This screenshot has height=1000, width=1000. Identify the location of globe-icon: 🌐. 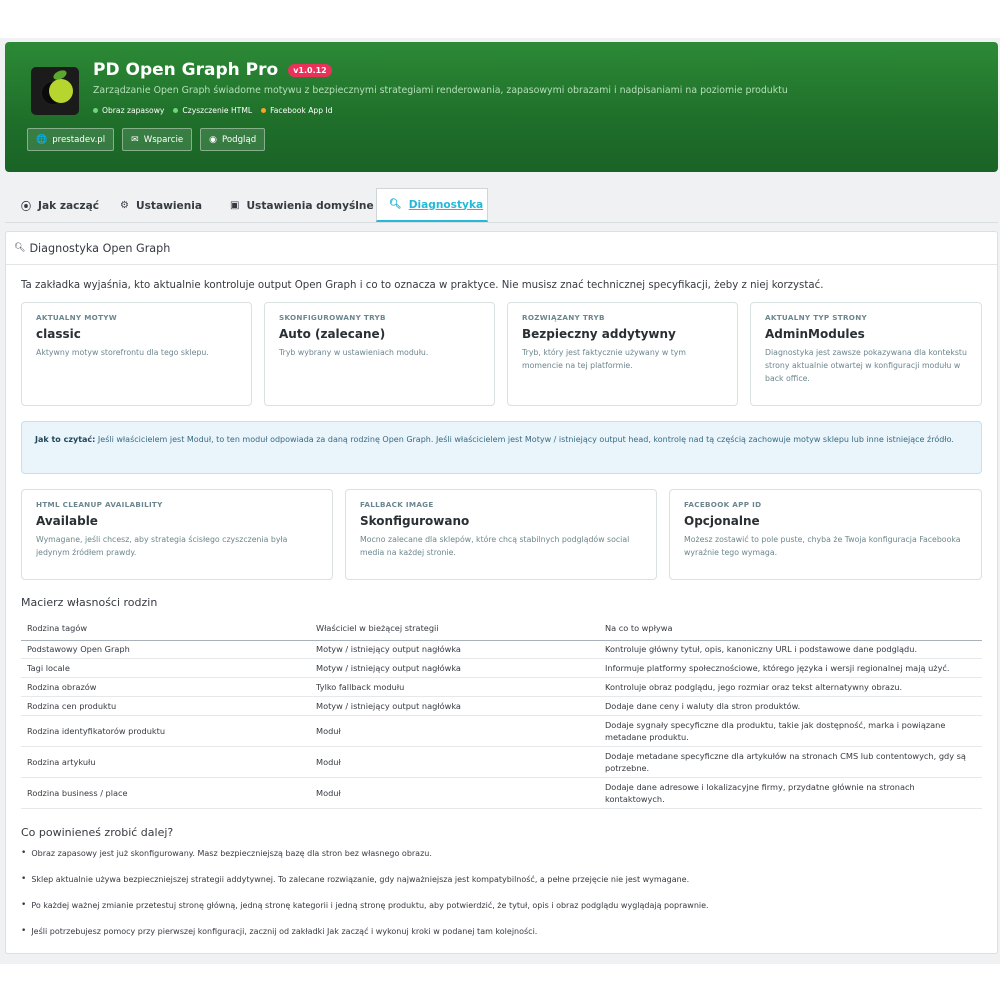
(42, 139).